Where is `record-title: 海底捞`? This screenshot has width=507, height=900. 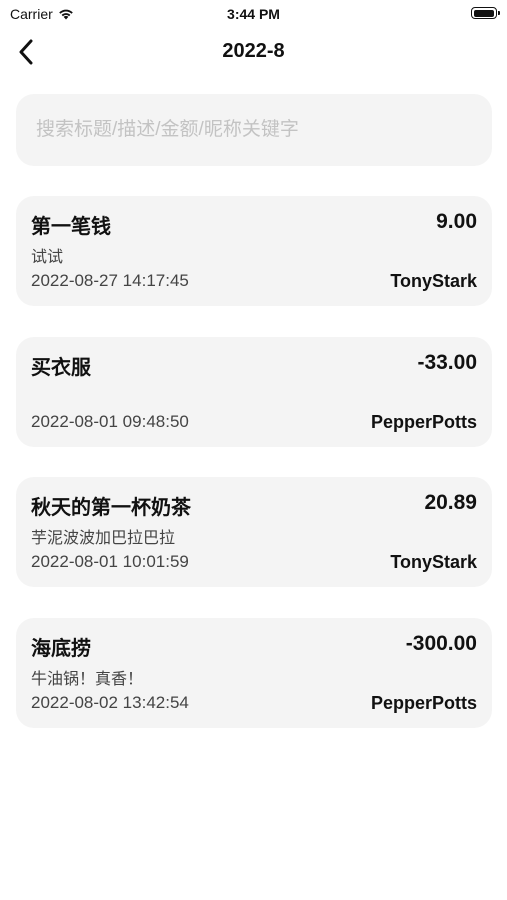 record-title: 海底捞 is located at coordinates (61, 649).